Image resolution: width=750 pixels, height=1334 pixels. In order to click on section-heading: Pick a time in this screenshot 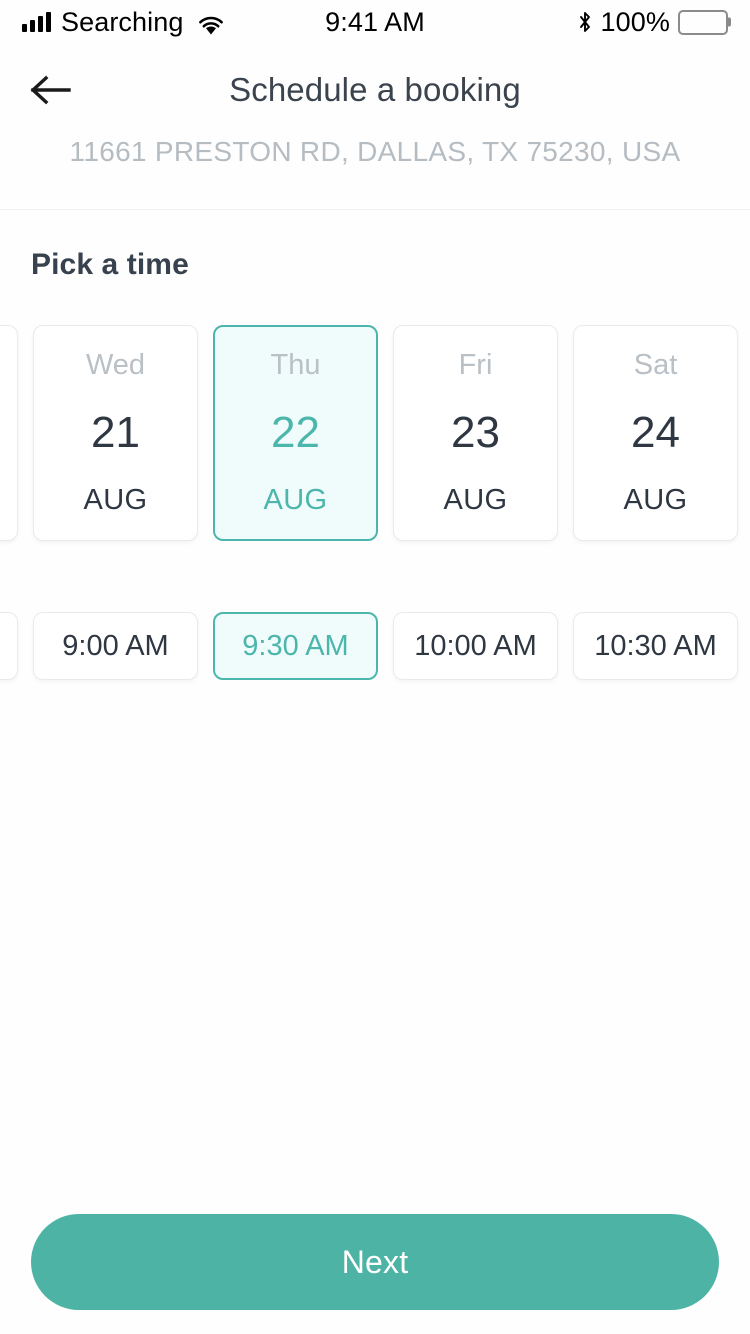, I will do `click(110, 264)`.